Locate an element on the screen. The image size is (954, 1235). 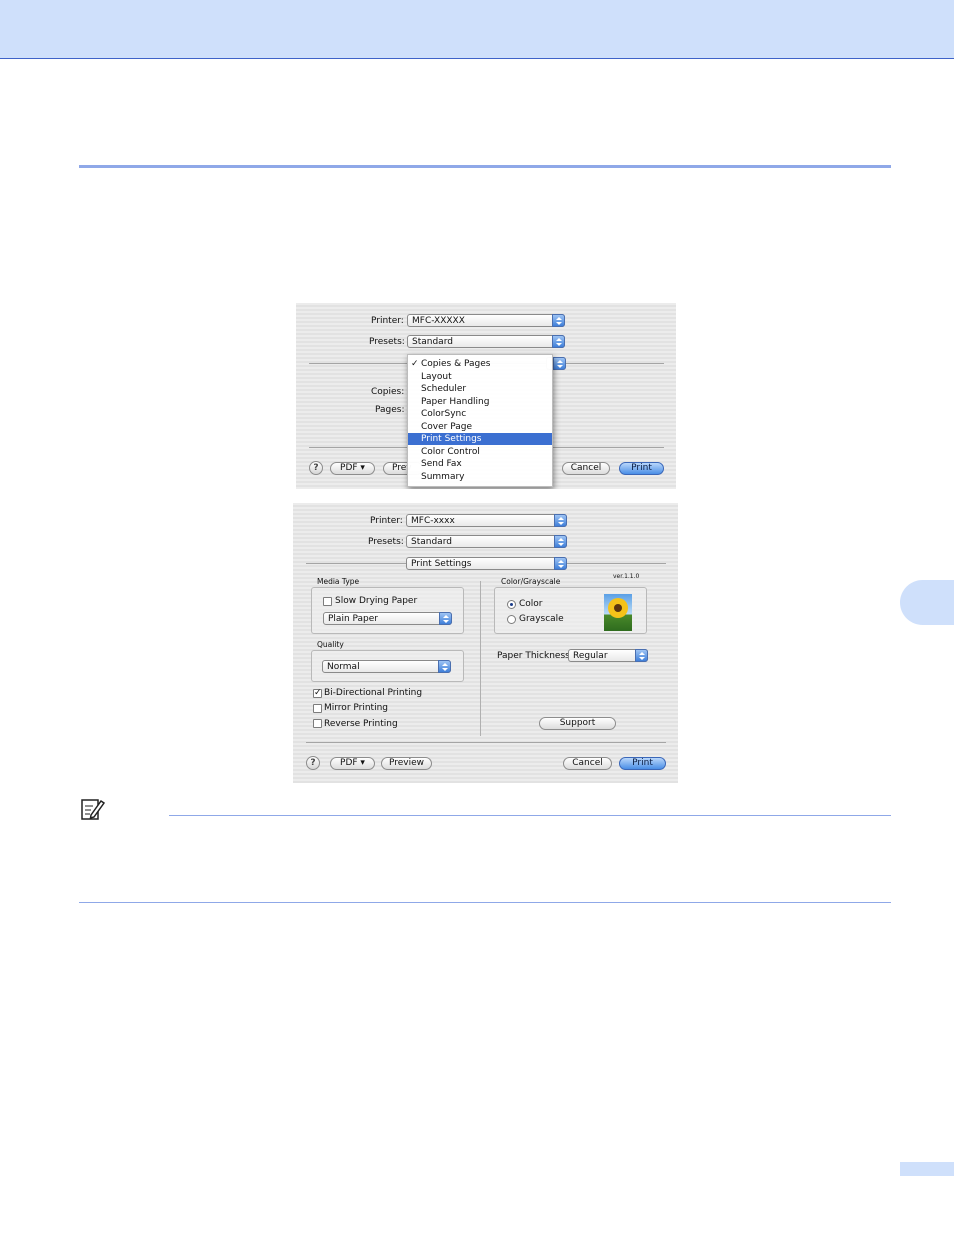
menu-item-label: Print Settings is located at coordinates (451, 439).